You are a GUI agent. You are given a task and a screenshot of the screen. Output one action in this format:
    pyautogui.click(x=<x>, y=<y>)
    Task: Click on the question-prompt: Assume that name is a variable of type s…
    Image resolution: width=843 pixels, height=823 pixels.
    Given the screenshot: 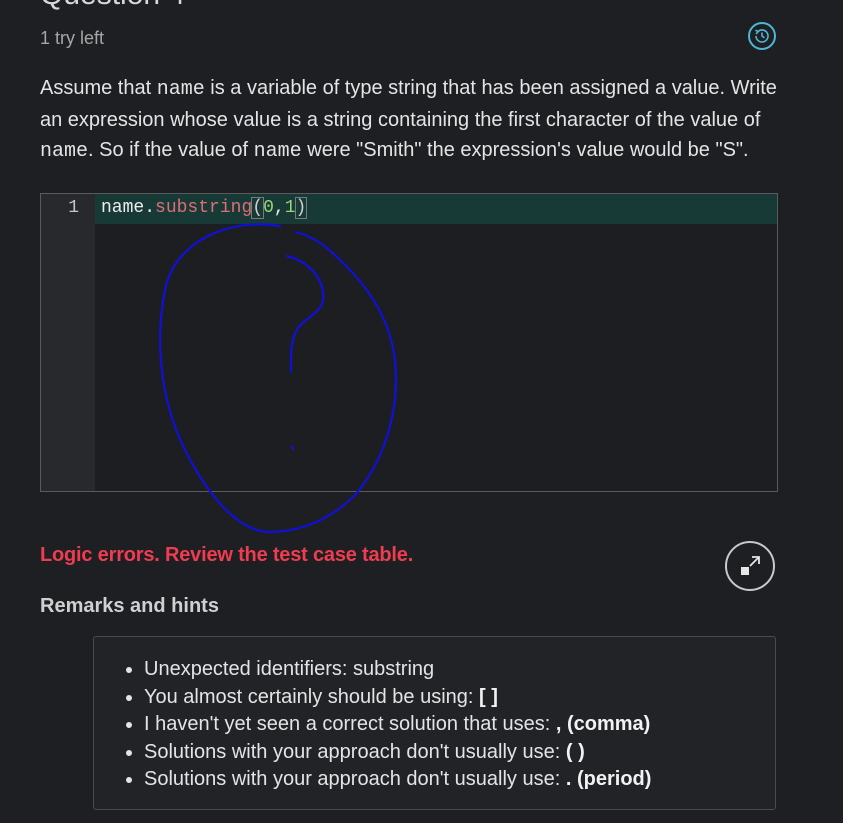 What is the action you would take?
    pyautogui.click(x=408, y=120)
    